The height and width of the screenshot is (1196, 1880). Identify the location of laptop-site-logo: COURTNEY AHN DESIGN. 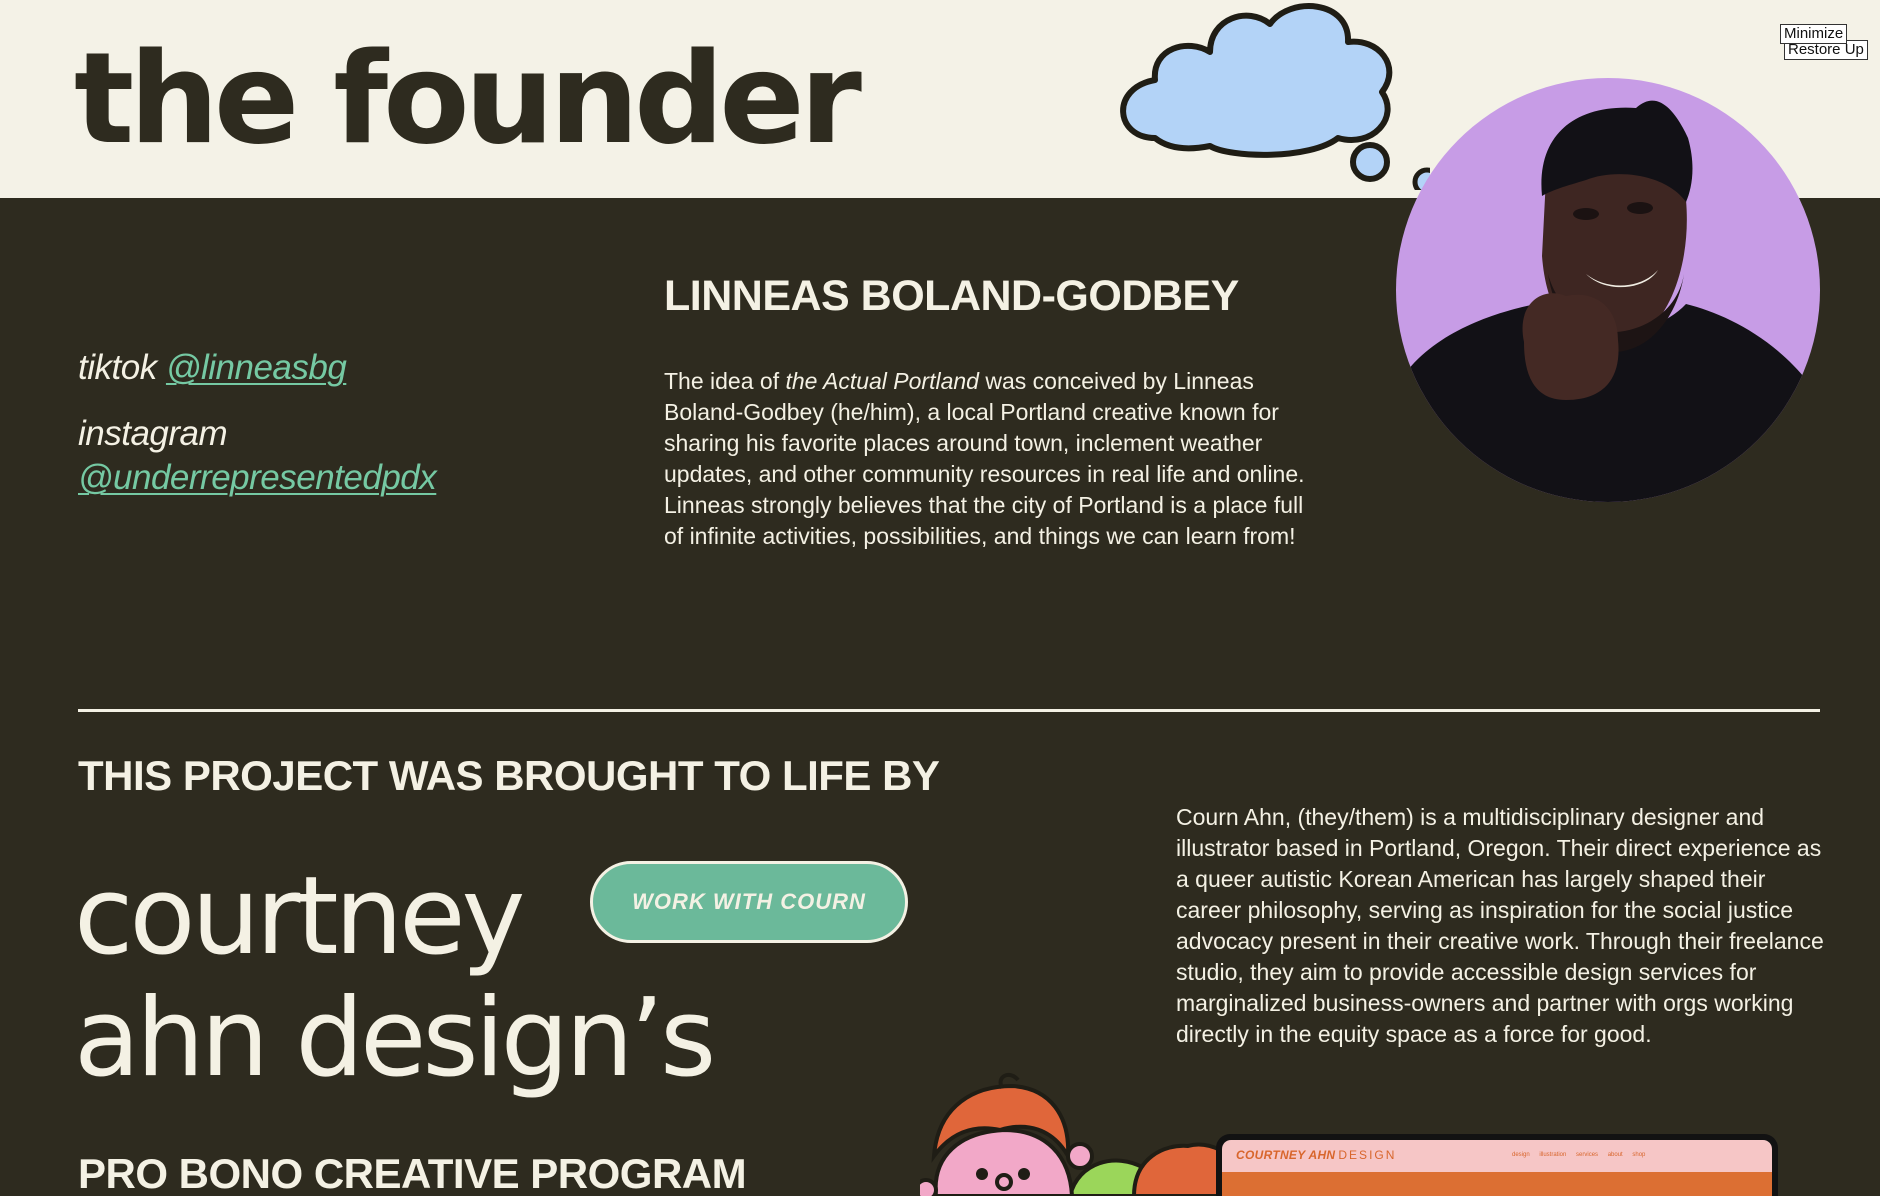
(1316, 1155).